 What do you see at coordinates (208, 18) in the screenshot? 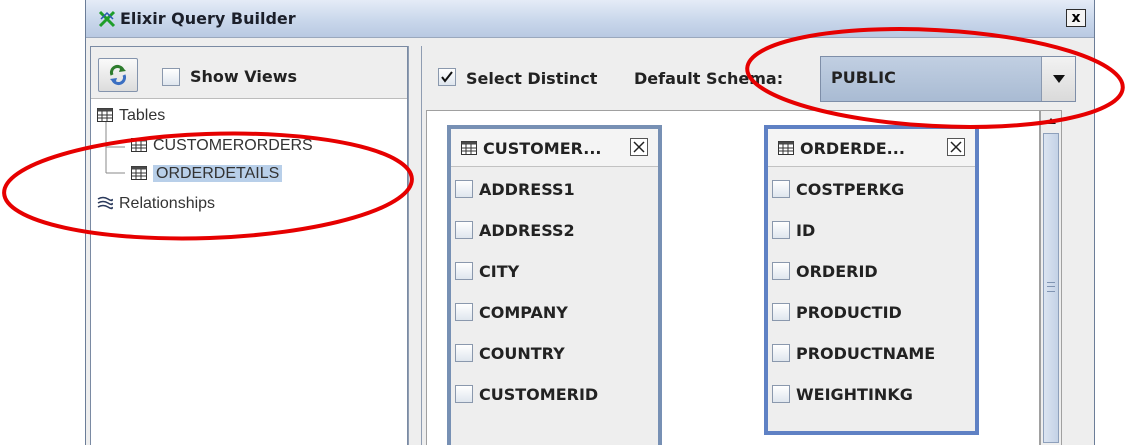
I see `window-title: Elixir Query Builder` at bounding box center [208, 18].